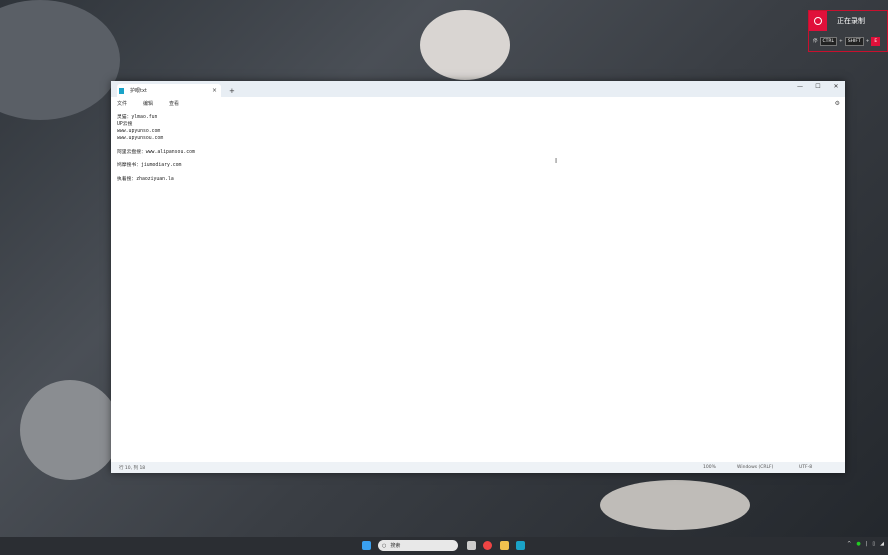  What do you see at coordinates (478, 467) in the screenshot?
I see `status-bar: 行 10, 列 18 100% Windows (CRLF) UTF-8` at bounding box center [478, 467].